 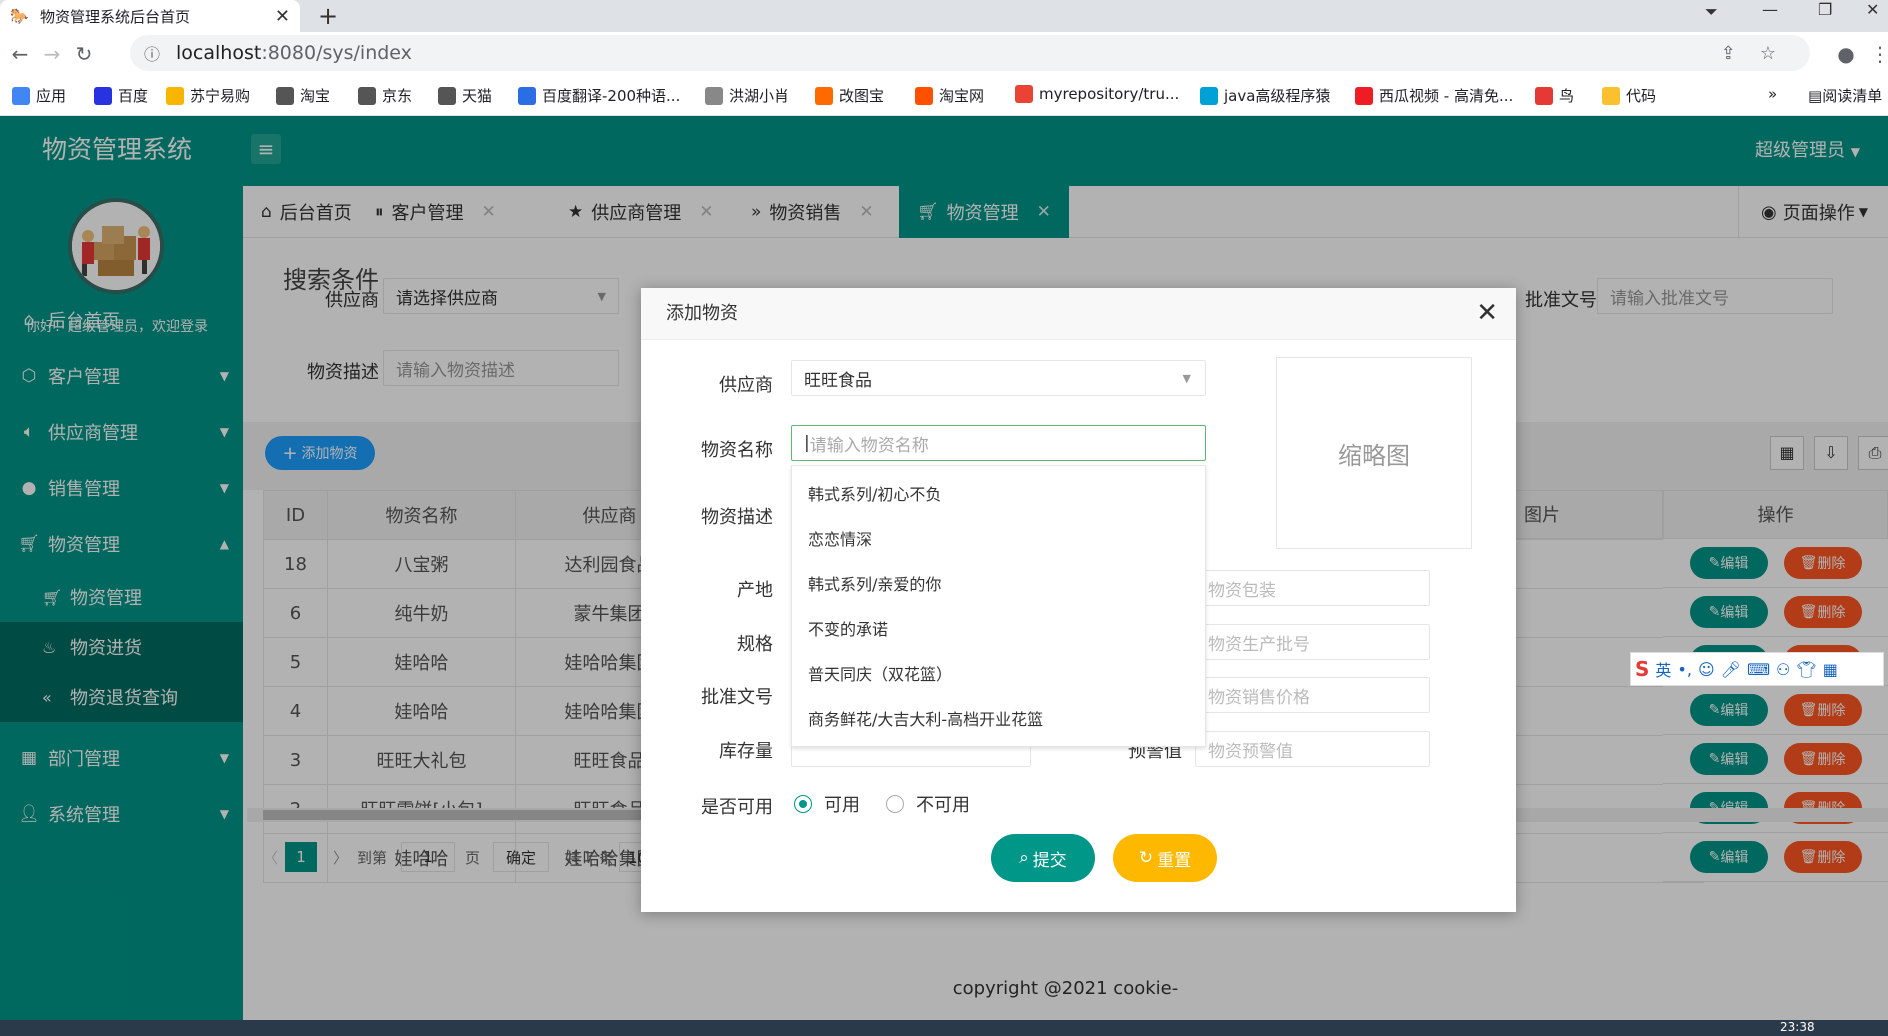 What do you see at coordinates (998, 378) in the screenshot?
I see `supplier-select: 旺旺食品 ▼` at bounding box center [998, 378].